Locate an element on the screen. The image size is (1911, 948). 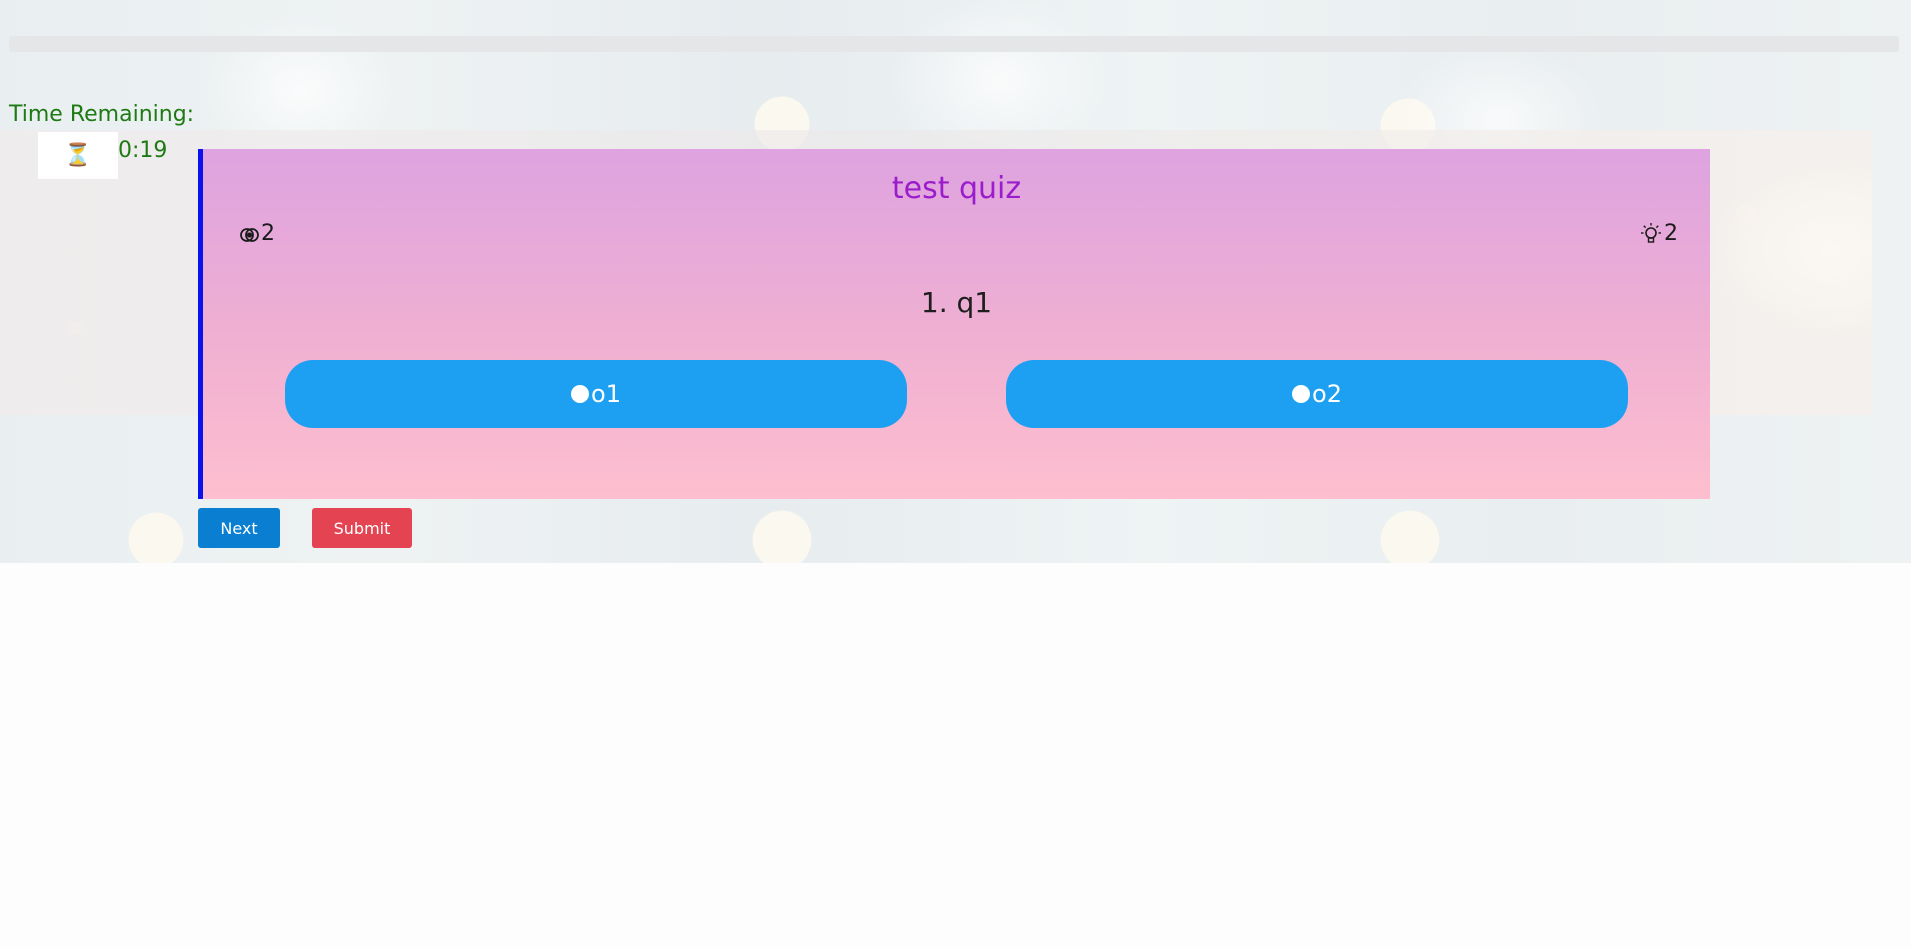
option-label: o2 is located at coordinates (1327, 394).